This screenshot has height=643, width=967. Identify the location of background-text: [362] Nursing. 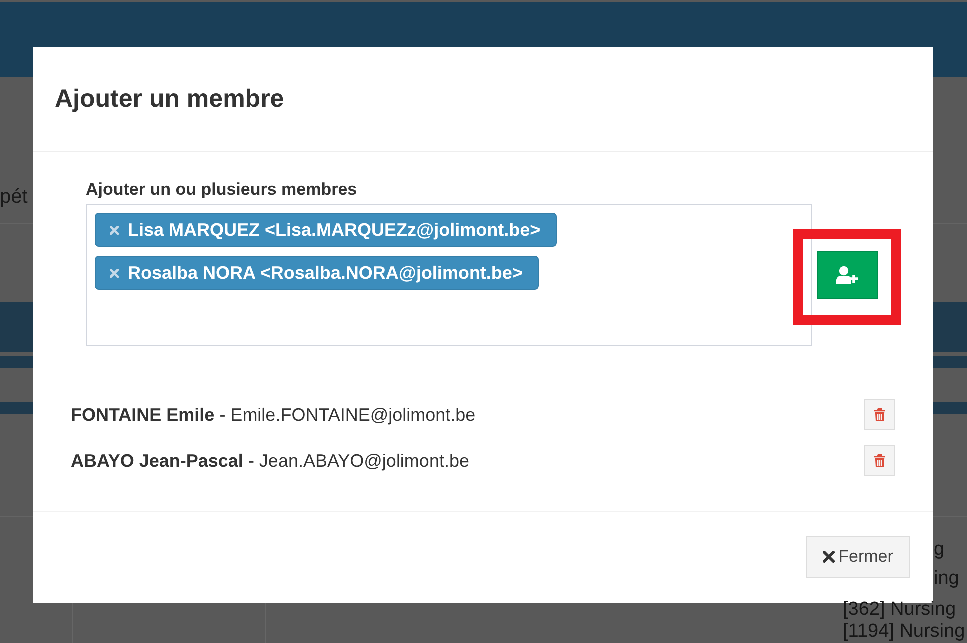
(899, 610).